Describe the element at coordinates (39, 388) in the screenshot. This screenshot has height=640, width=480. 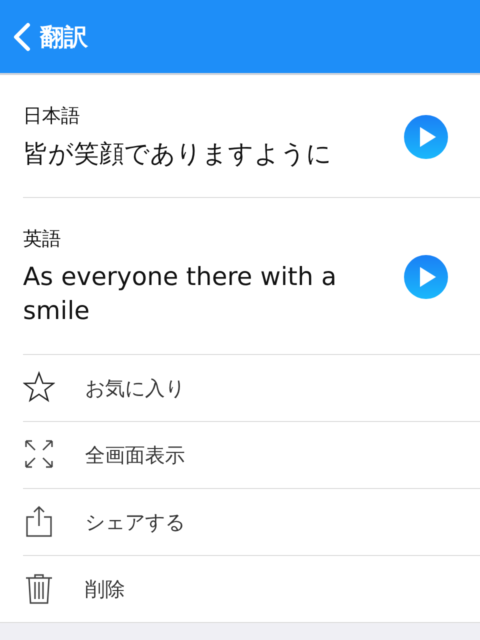
I see `star-icon` at that location.